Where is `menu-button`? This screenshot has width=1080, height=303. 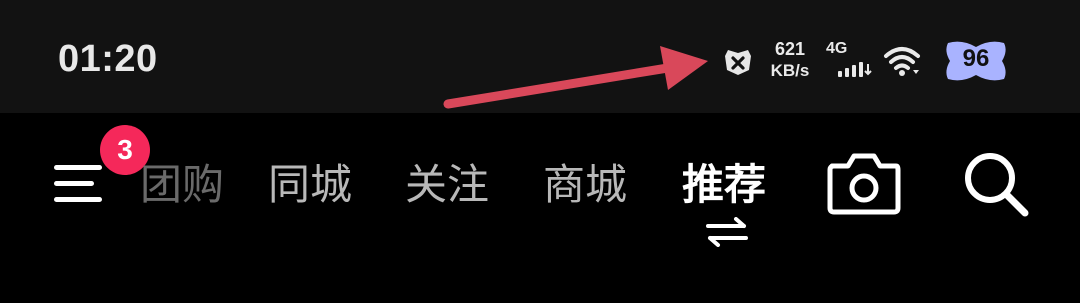
menu-button is located at coordinates (80, 182).